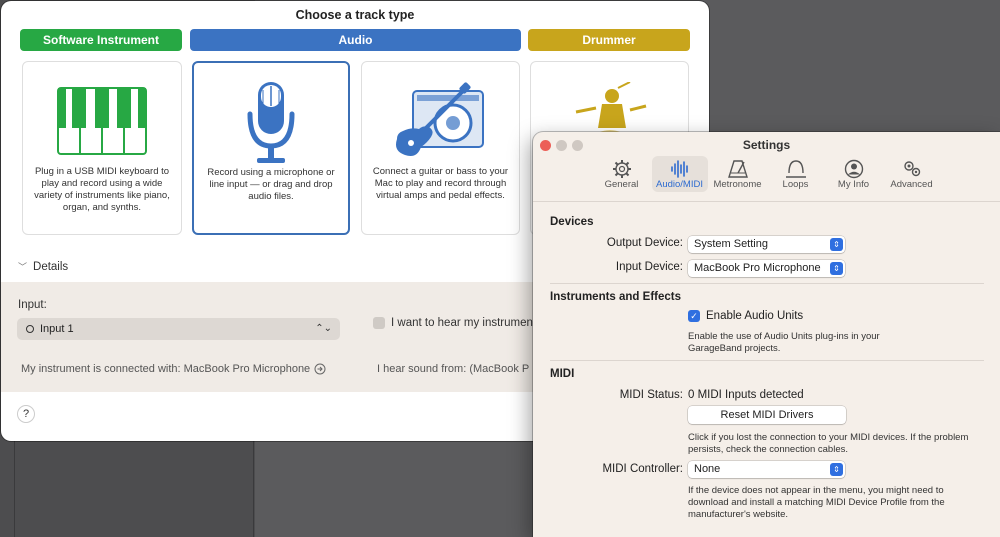 This screenshot has height=537, width=1000. I want to click on input-device-label: Input Device:, so click(649, 267).